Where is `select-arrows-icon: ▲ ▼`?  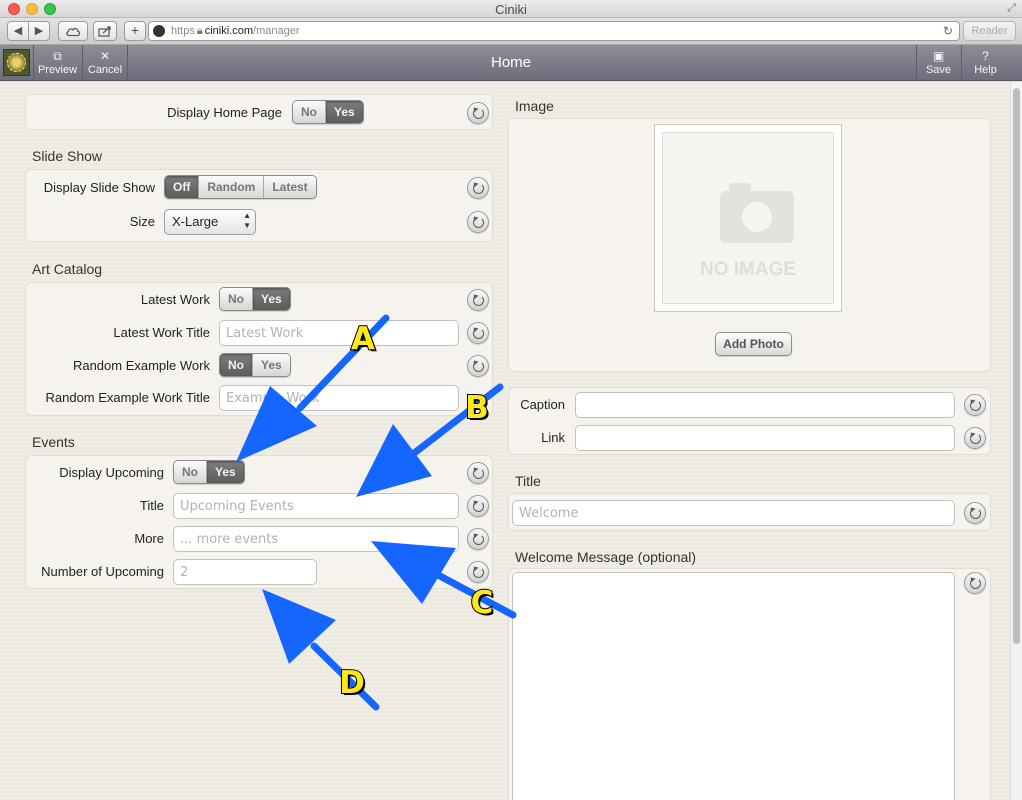 select-arrows-icon: ▲ ▼ is located at coordinates (247, 220).